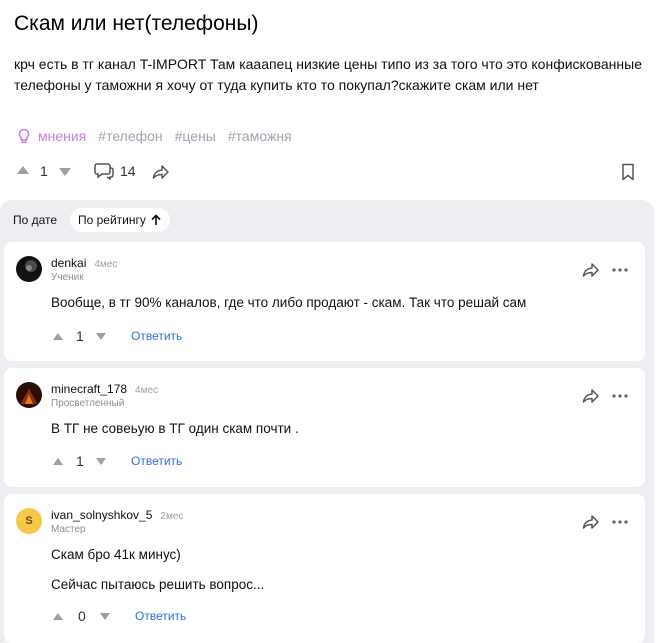 The width and height of the screenshot is (659, 643). Describe the element at coordinates (101, 515) in the screenshot. I see `username: ivan_solnyshkov_5` at that location.